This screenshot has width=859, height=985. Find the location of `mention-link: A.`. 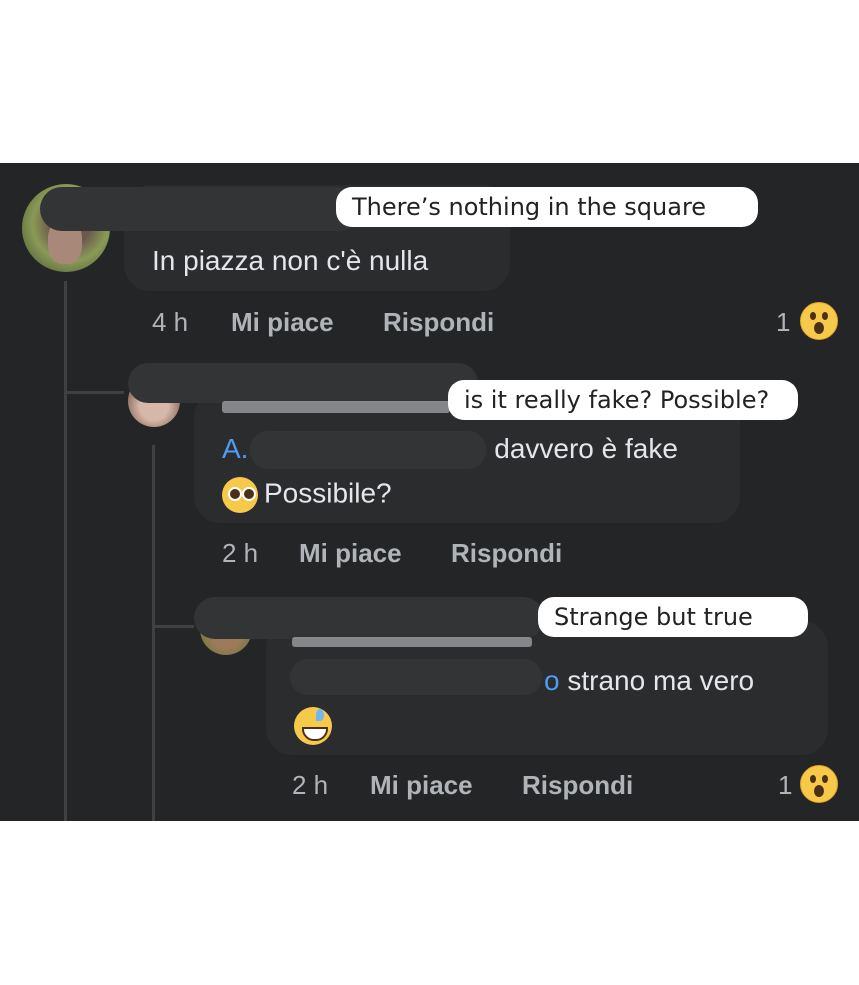

mention-link: A. is located at coordinates (235, 448).